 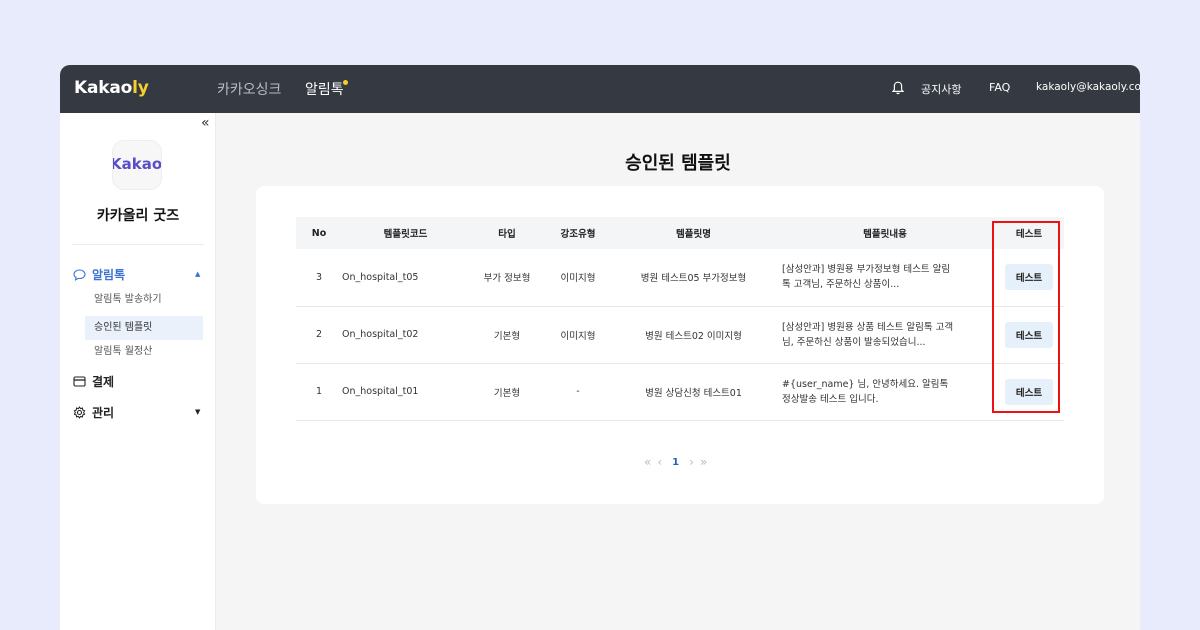 I want to click on table-header-row: No 템플릿코드 타입 강조유형 템플릿명 템플릿내용 테스트, so click(x=680, y=233).